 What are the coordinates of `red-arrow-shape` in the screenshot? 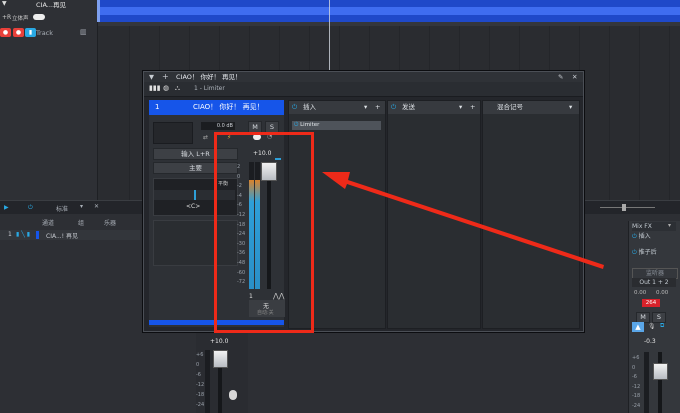 It's located at (463, 220).